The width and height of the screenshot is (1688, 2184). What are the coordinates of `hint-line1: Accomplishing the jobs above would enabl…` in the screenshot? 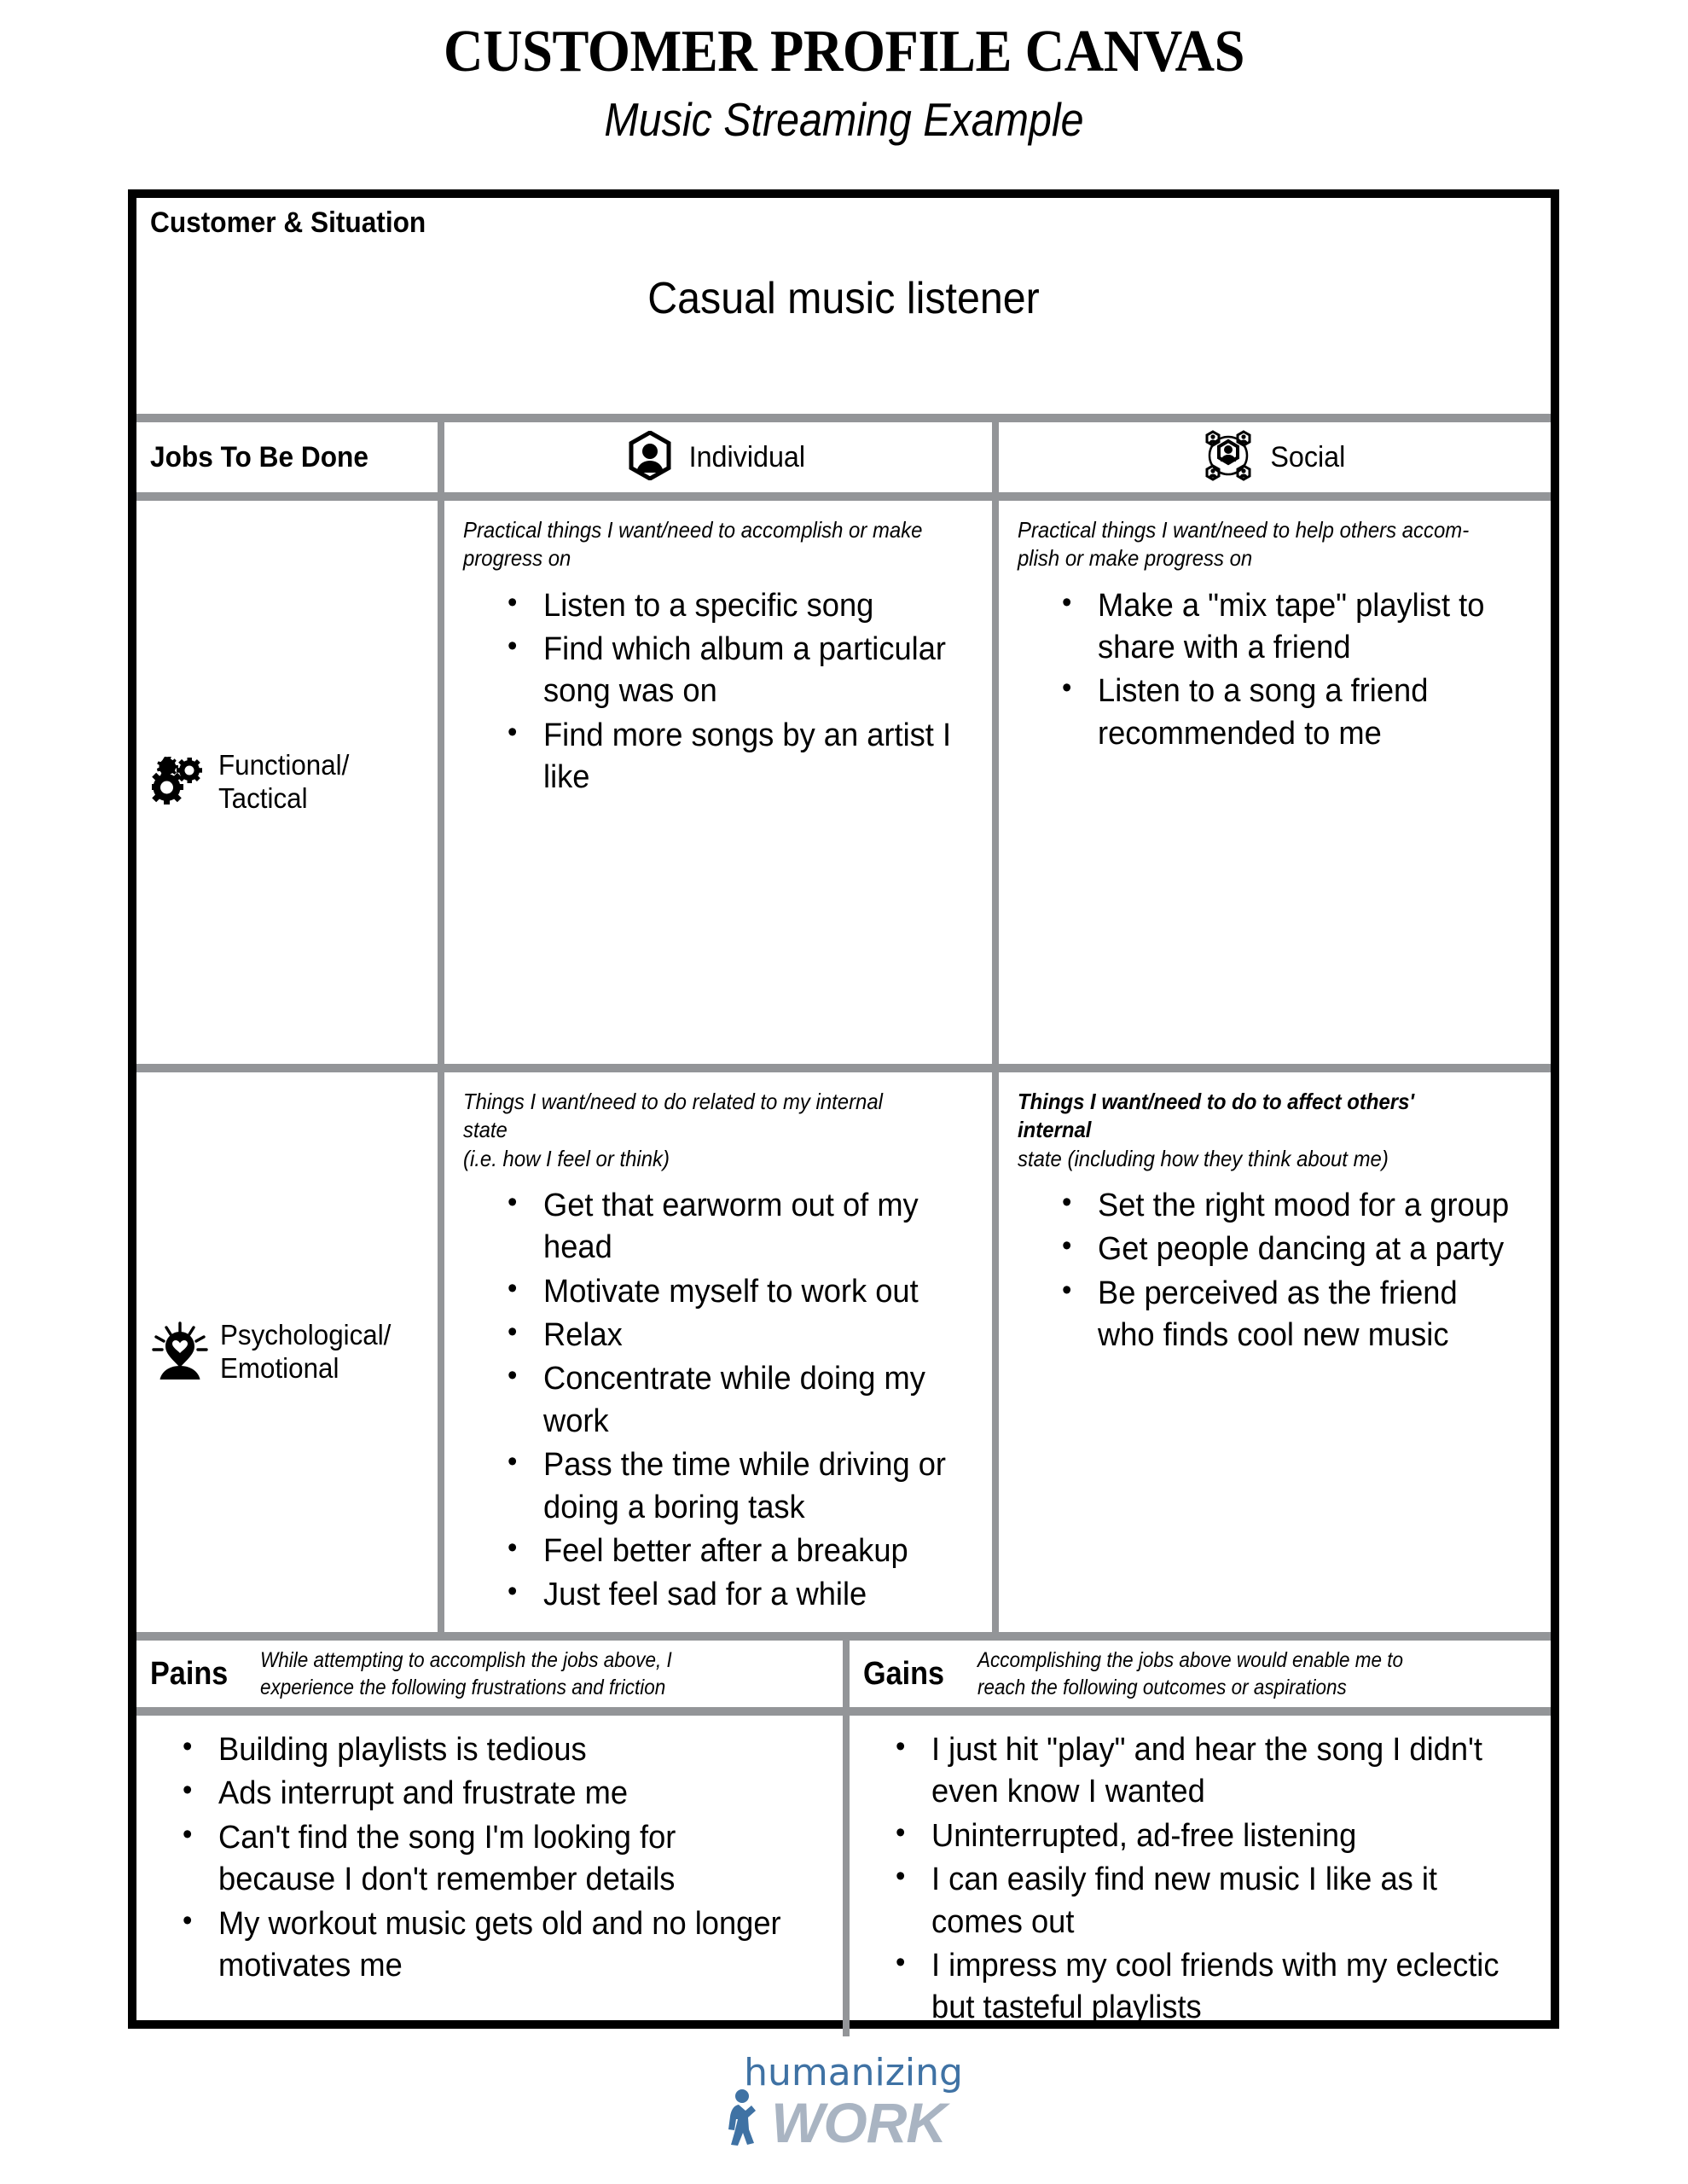 It's located at (1190, 1659).